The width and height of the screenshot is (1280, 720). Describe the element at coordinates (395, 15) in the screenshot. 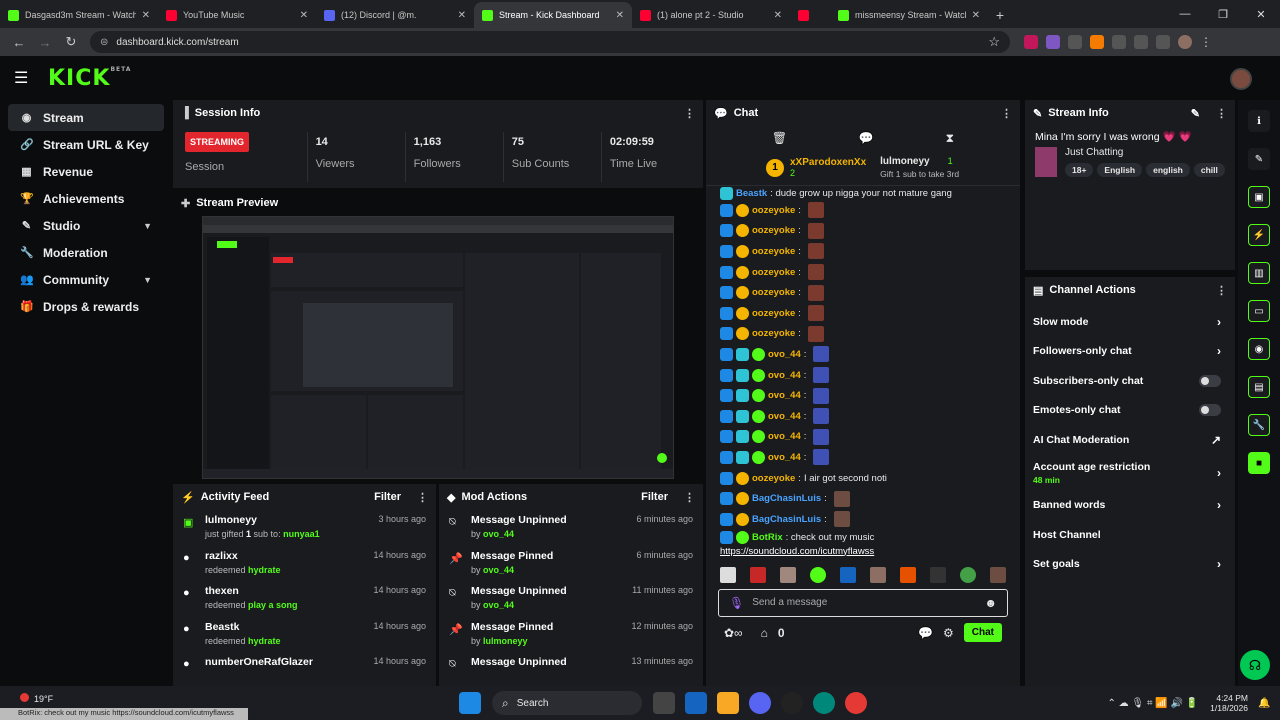

I see `browser-tab: (12) Discord | @m. ✕` at that location.